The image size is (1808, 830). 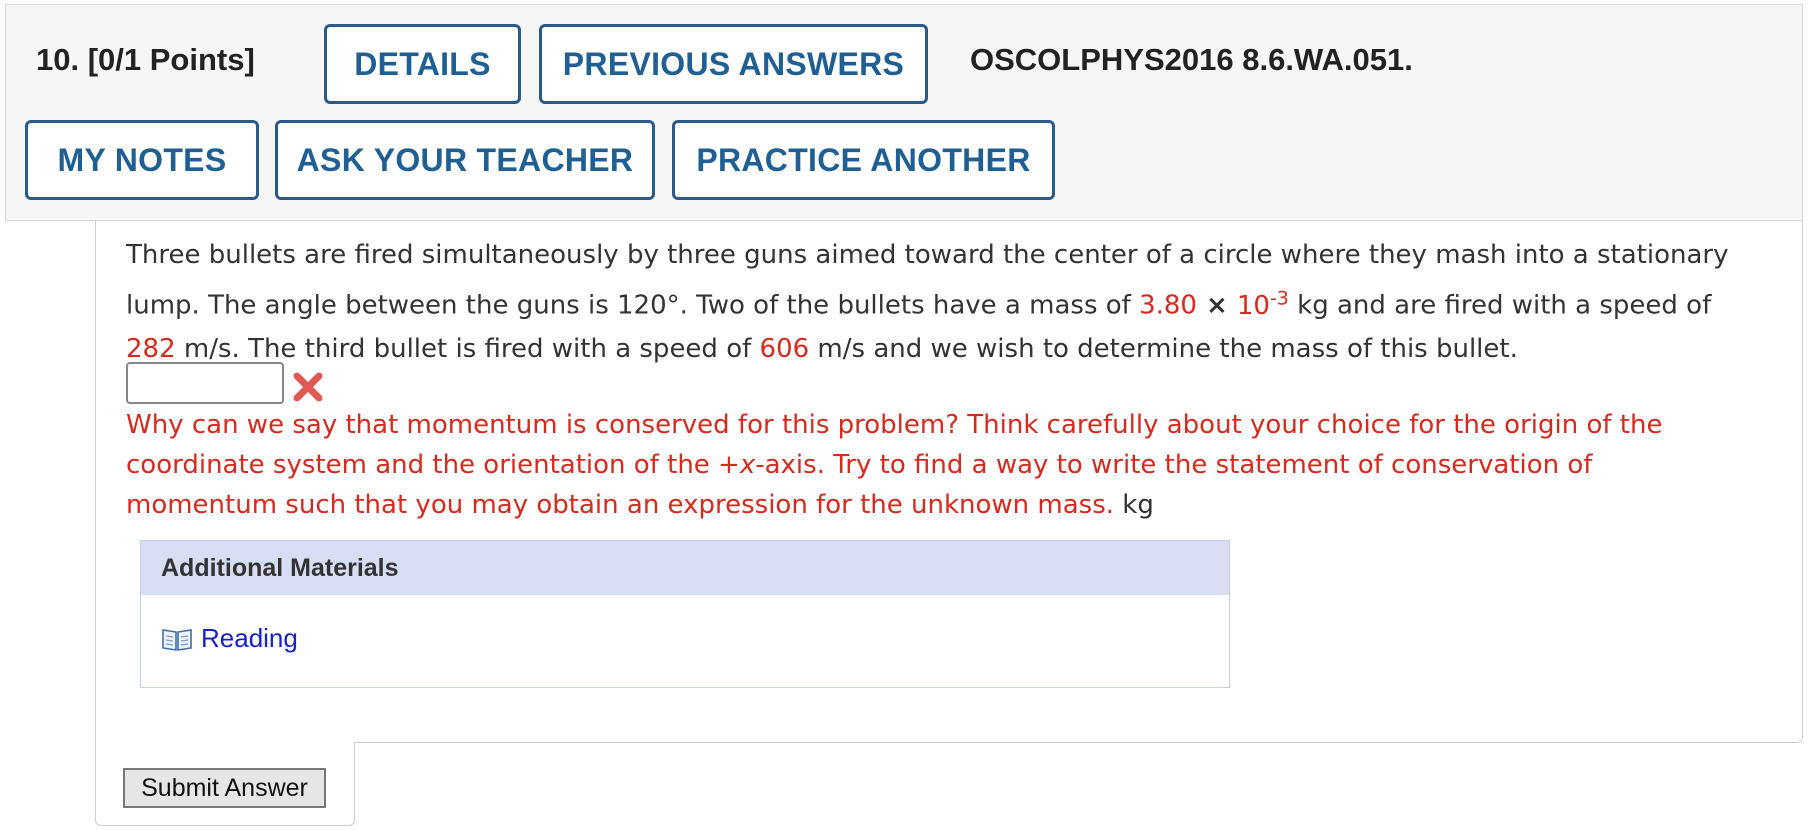 I want to click on times-sign: ×, so click(x=1216, y=305).